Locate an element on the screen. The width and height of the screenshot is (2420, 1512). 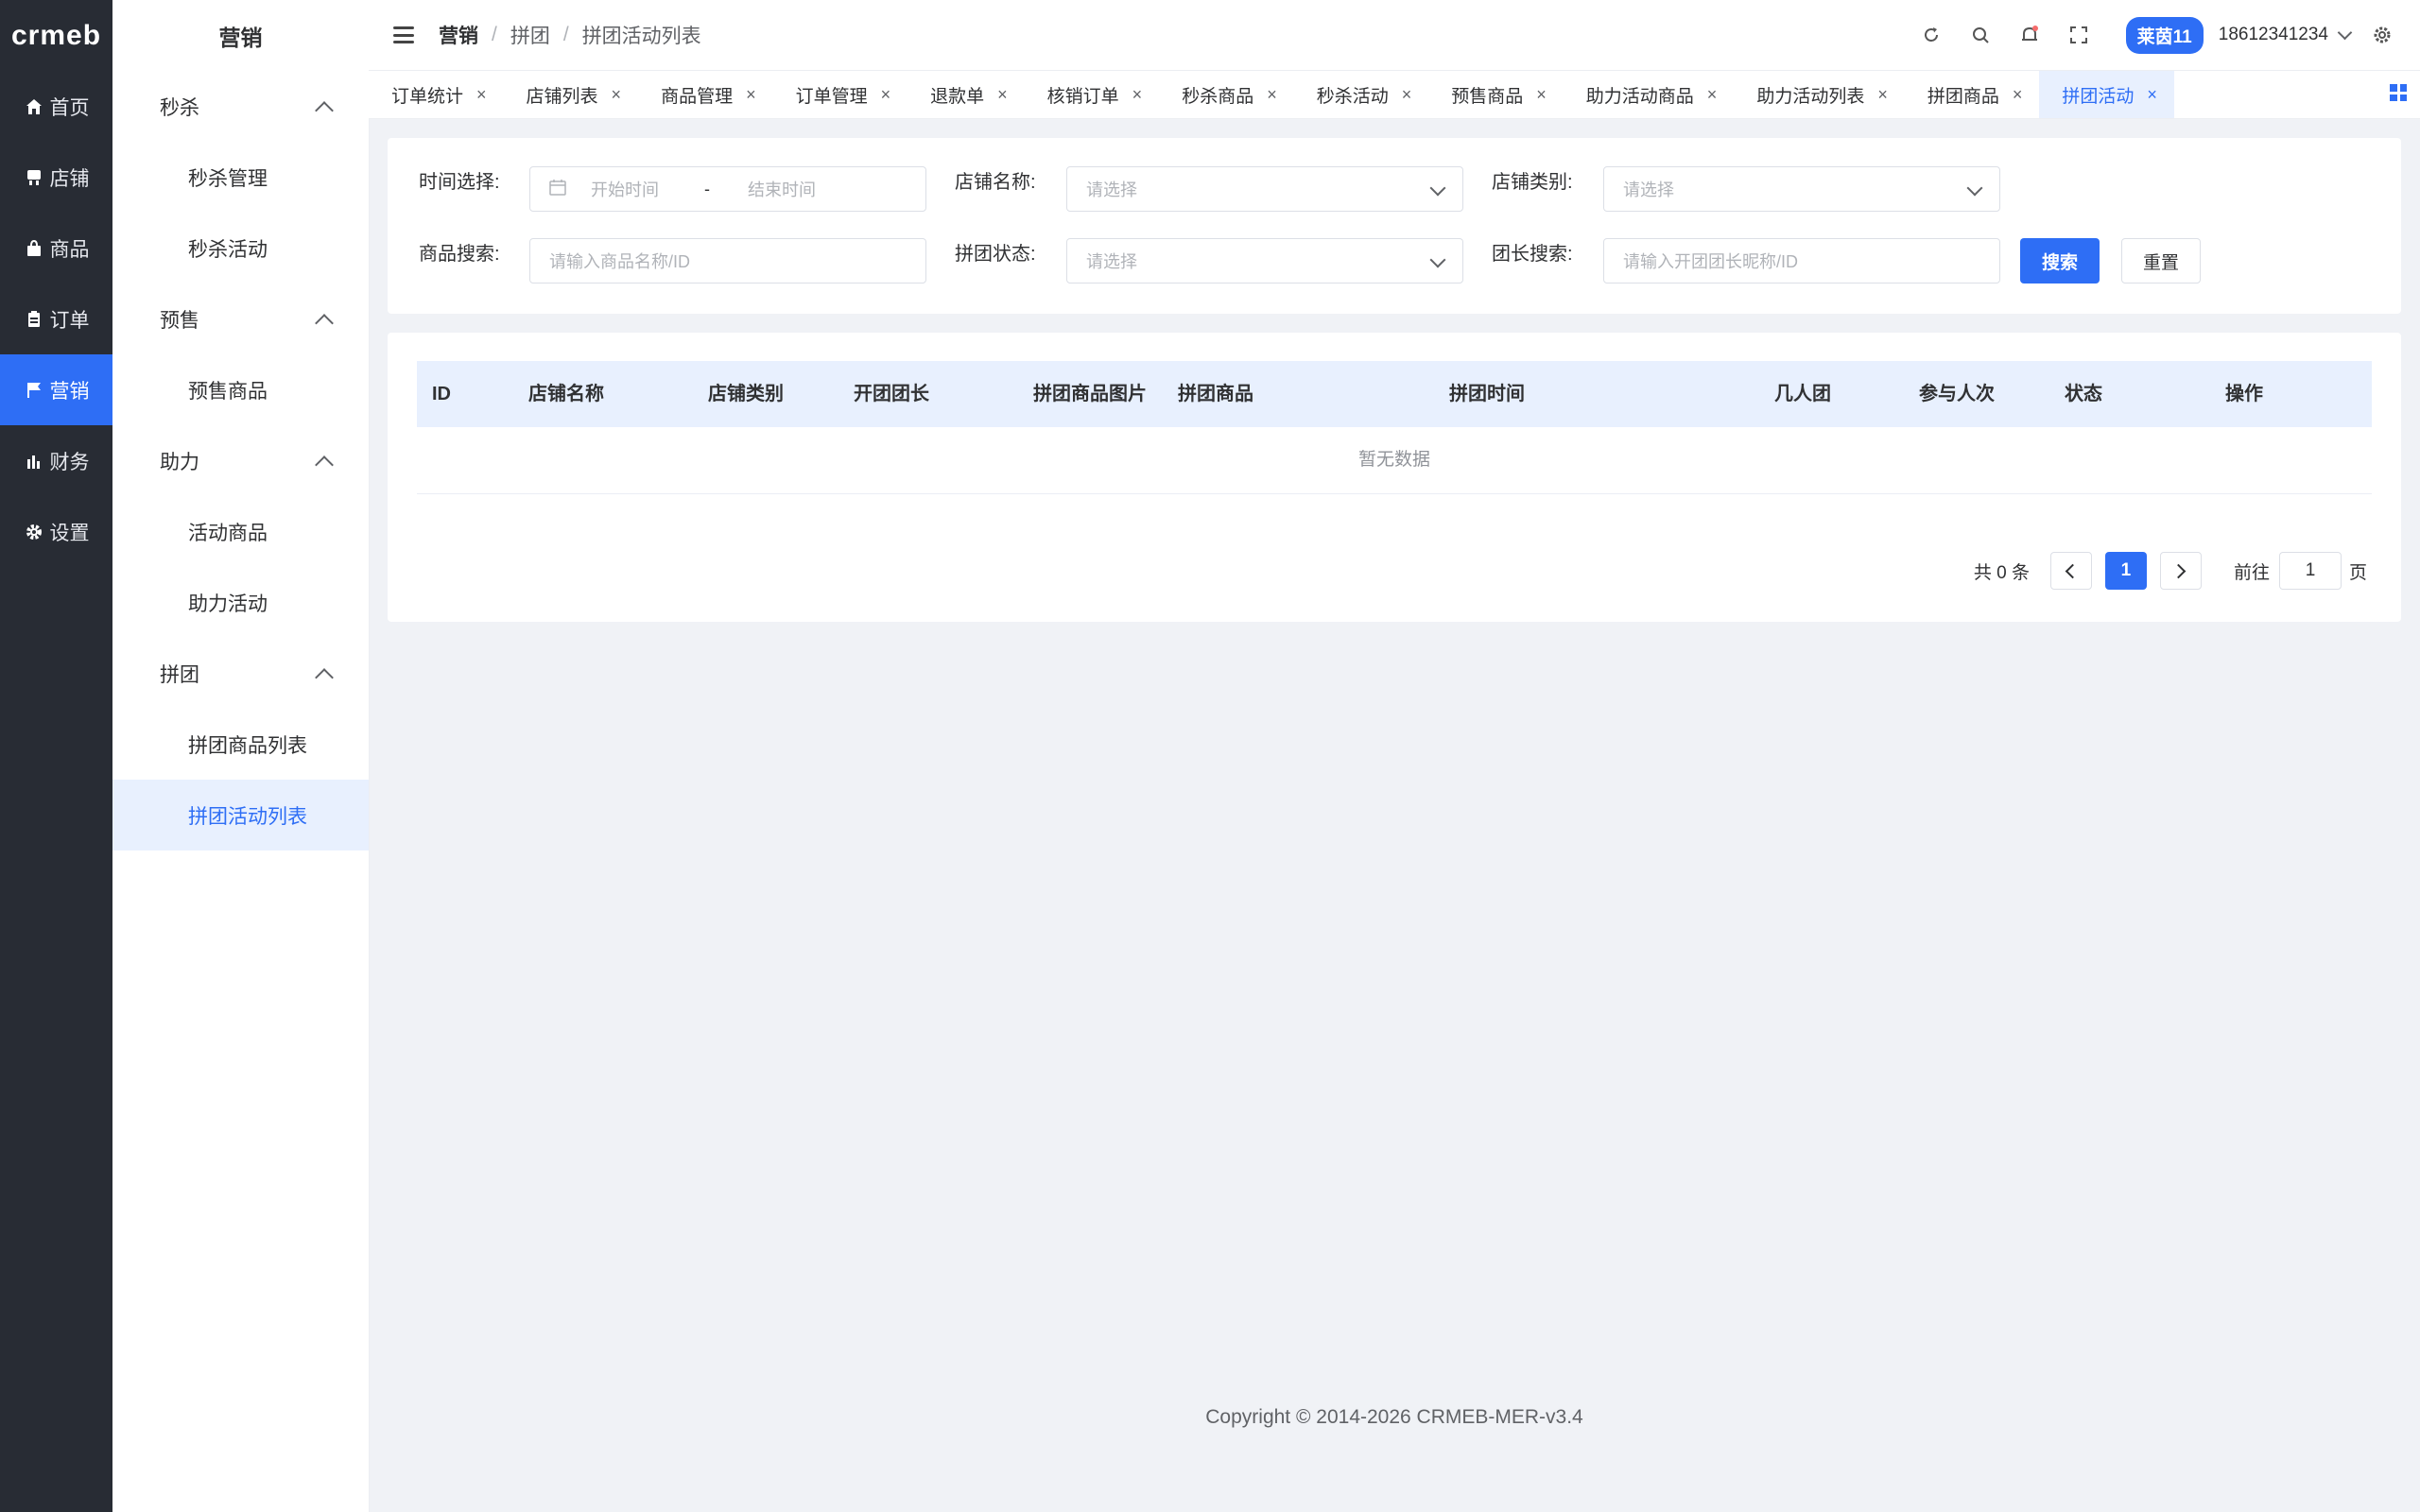
tab-assist-product: 助力活动商品 × is located at coordinates (1649, 94).